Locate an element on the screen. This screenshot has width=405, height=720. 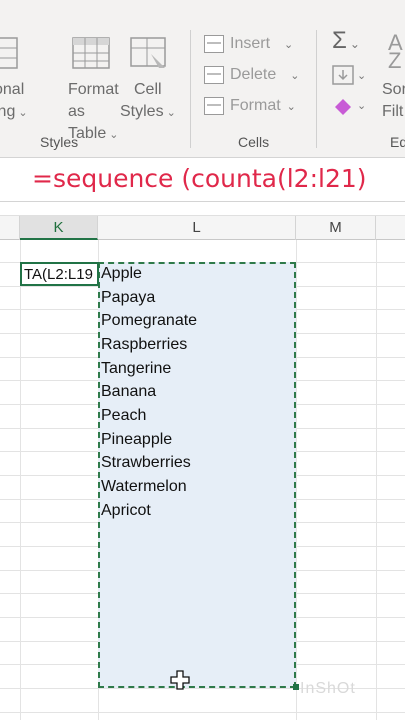
sheet-top-strip is located at coordinates (202, 209).